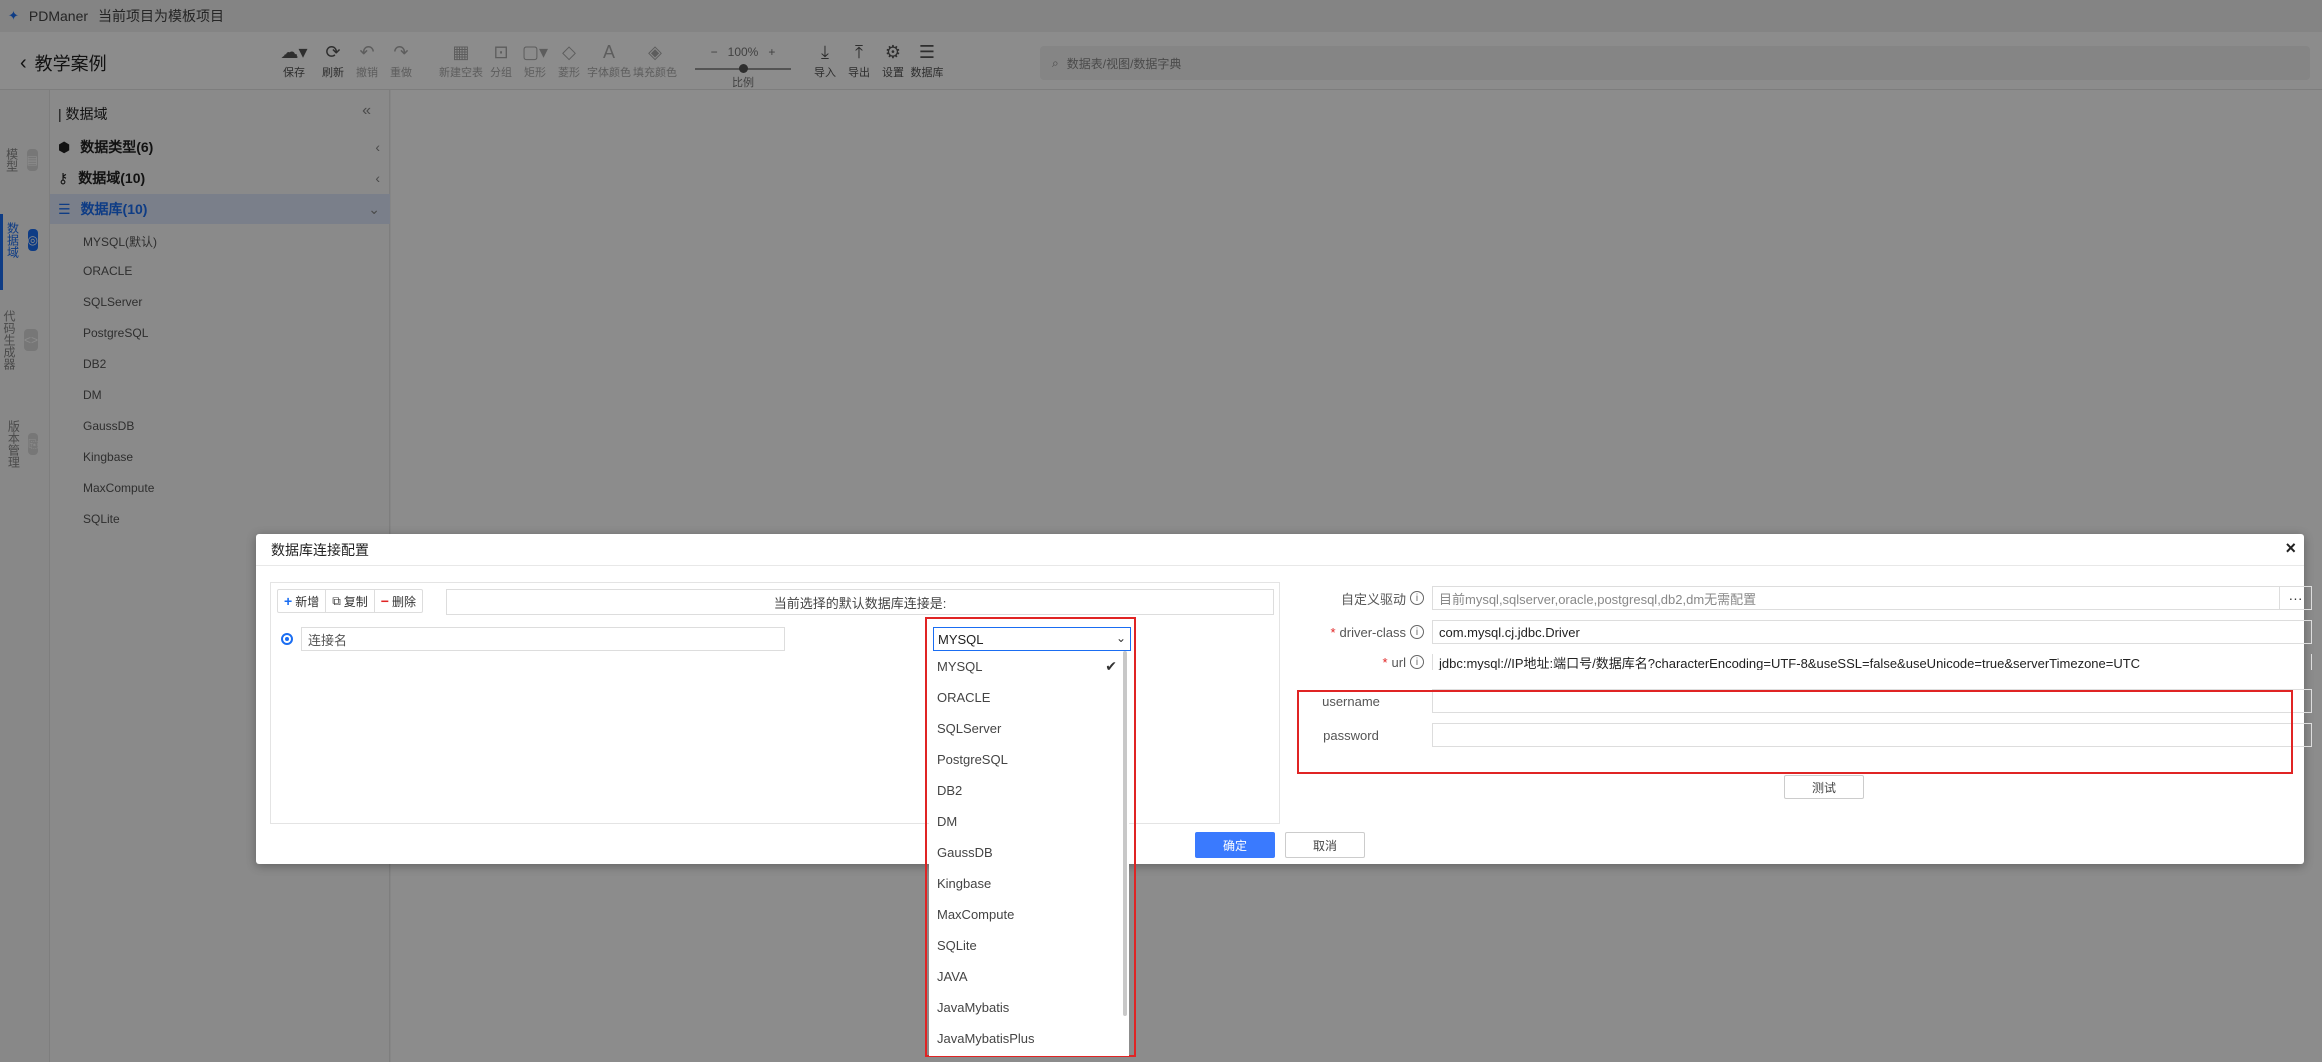  Describe the element at coordinates (287, 639) in the screenshot. I see `radio-icon` at that location.